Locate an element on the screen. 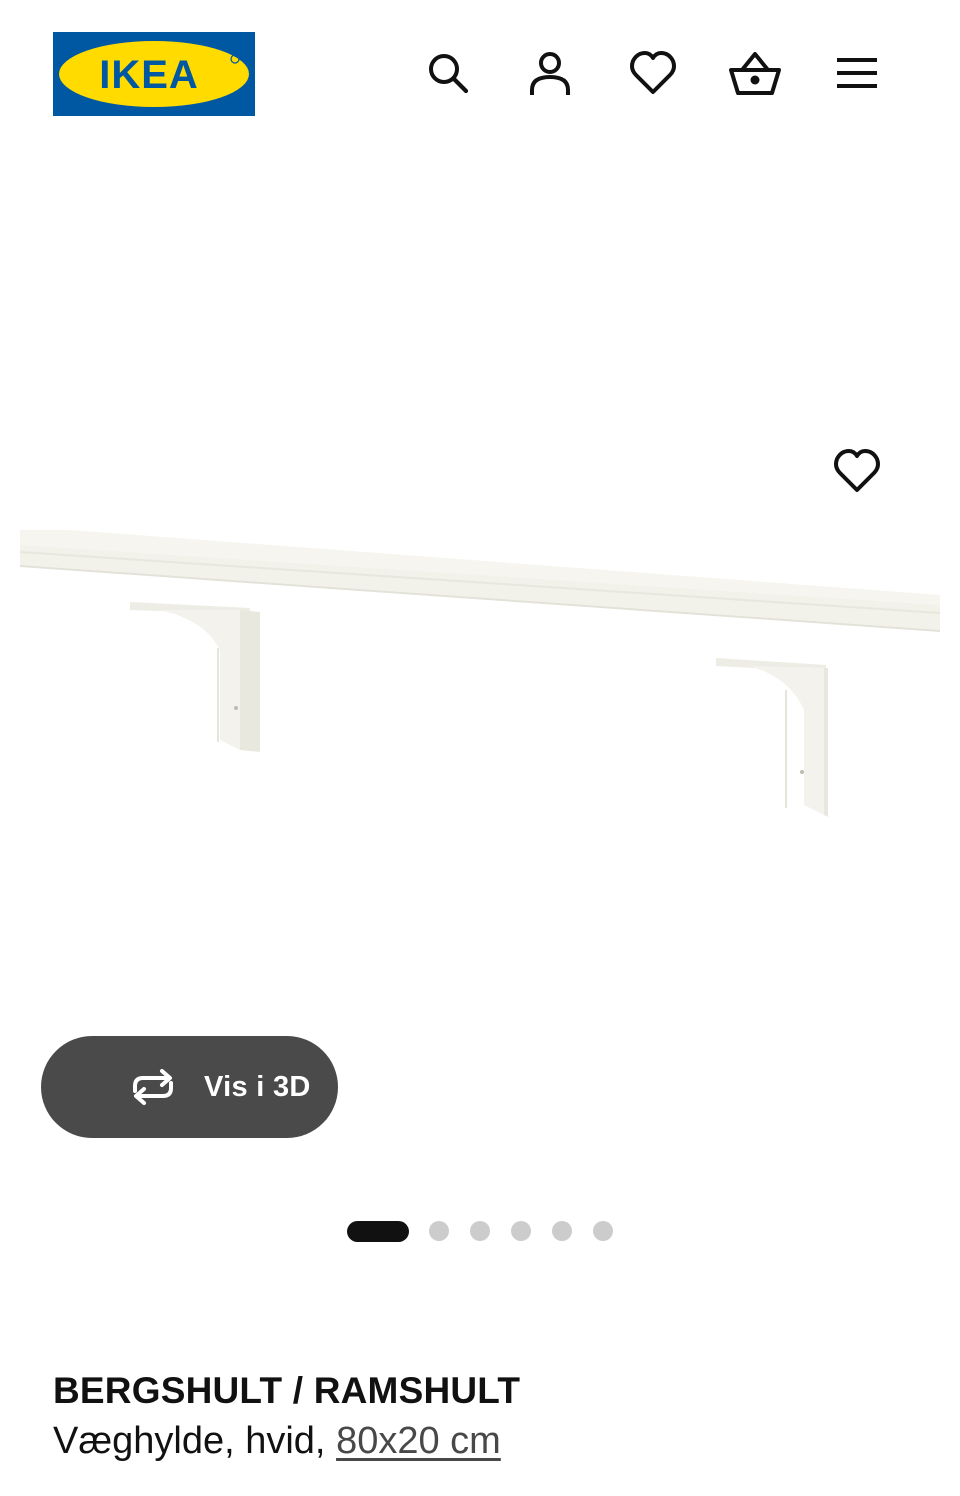 The height and width of the screenshot is (1496, 960). product-description: Væghylde, hvid, 80x20 cm is located at coordinates (483, 1441).